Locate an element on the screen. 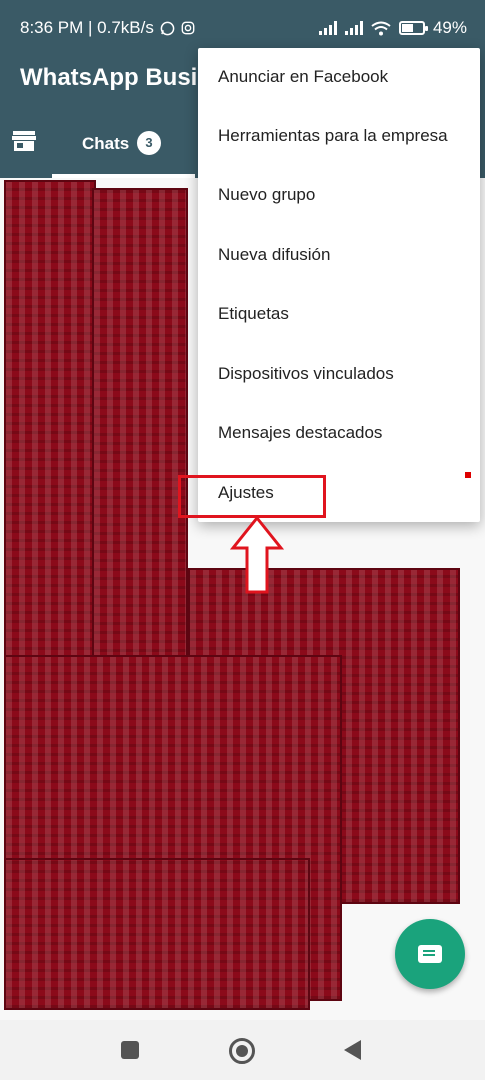 This screenshot has width=485, height=1080. back-icon is located at coordinates (352, 1050).